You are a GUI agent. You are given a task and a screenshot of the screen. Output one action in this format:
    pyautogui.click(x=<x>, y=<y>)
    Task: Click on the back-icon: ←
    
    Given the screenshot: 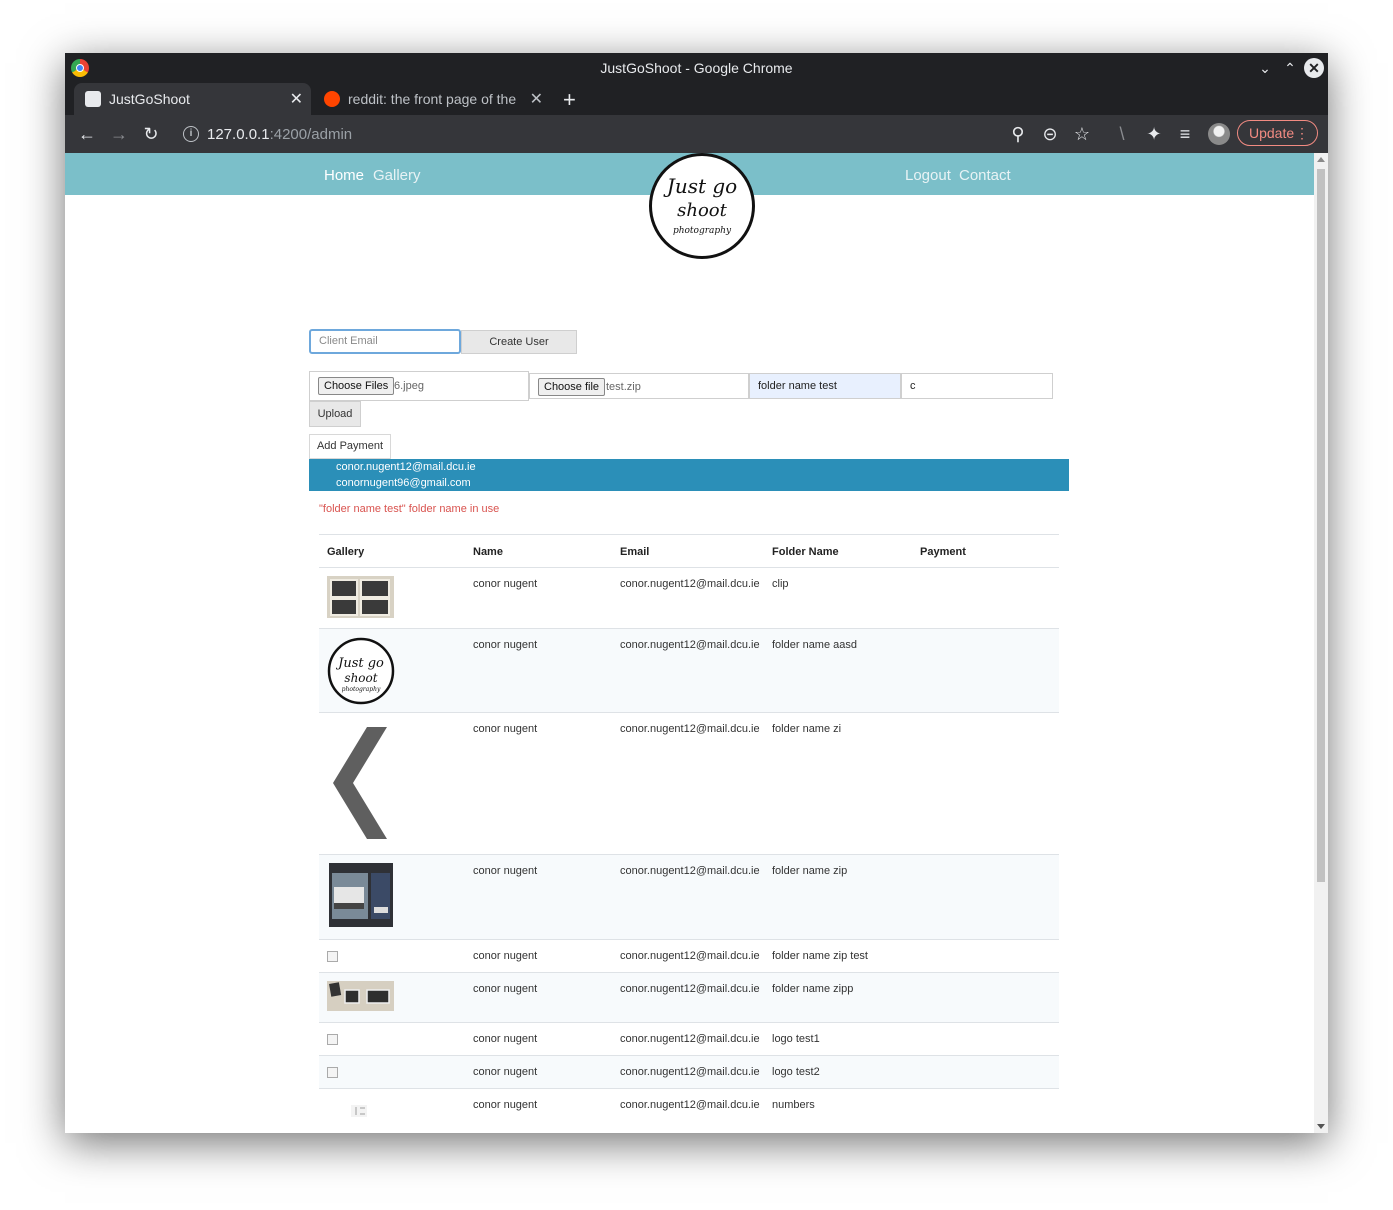 What is the action you would take?
    pyautogui.click(x=87, y=134)
    